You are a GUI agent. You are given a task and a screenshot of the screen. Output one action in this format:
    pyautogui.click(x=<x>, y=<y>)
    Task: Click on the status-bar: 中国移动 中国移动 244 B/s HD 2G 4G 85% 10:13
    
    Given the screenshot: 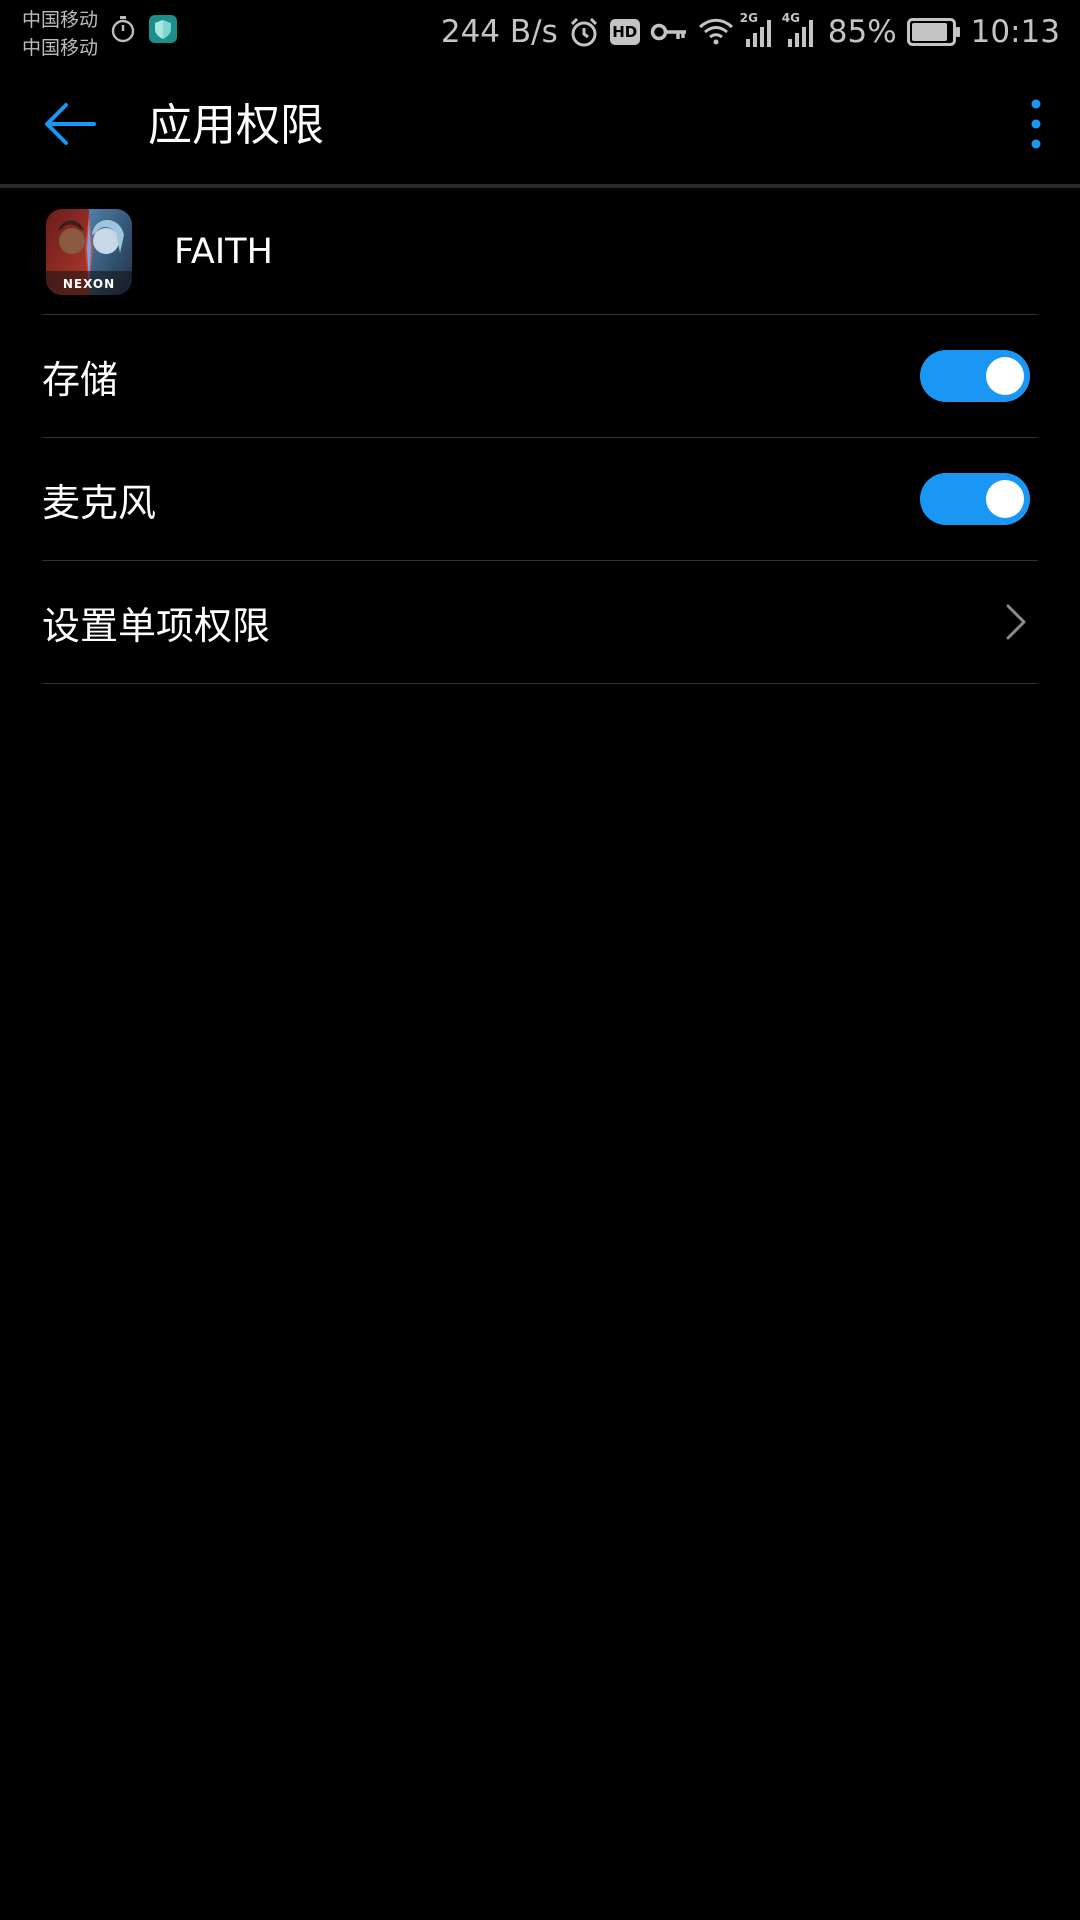 What is the action you would take?
    pyautogui.click(x=540, y=32)
    